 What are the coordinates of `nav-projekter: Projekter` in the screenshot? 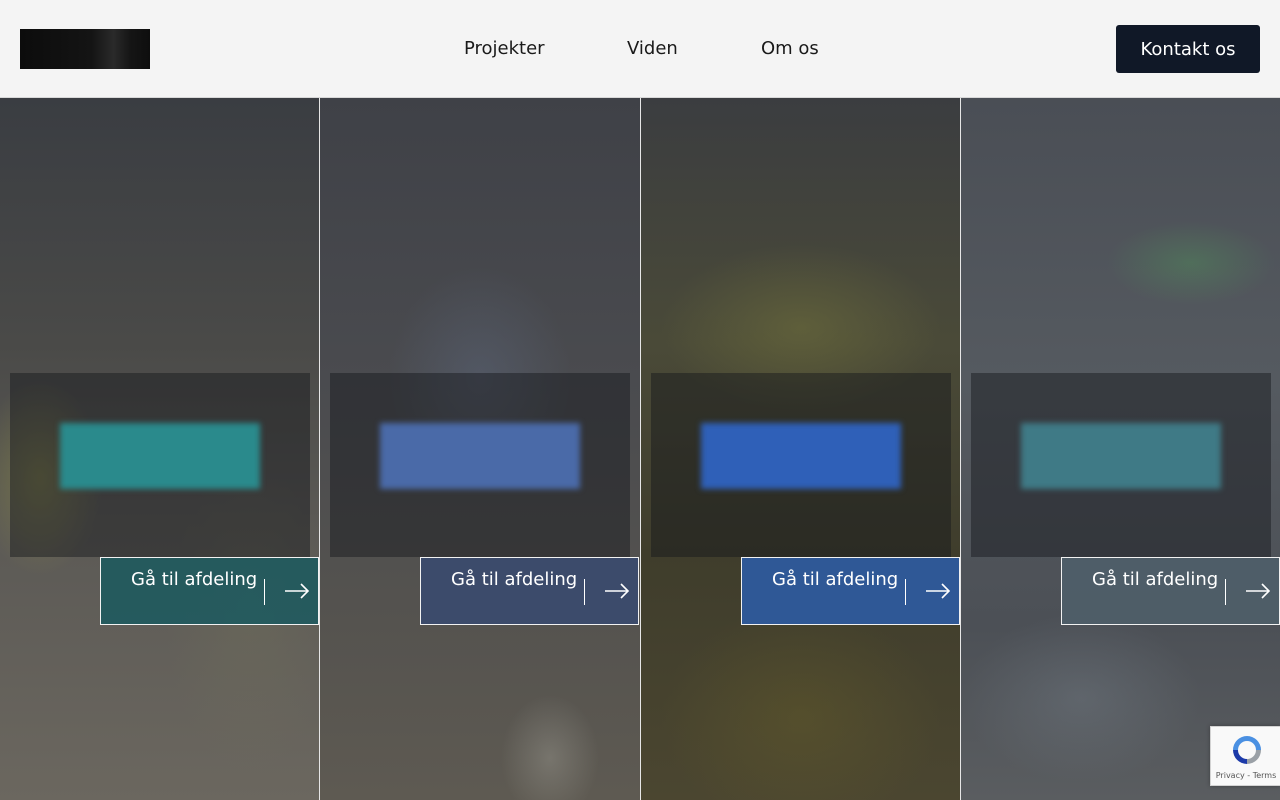 It's located at (504, 49).